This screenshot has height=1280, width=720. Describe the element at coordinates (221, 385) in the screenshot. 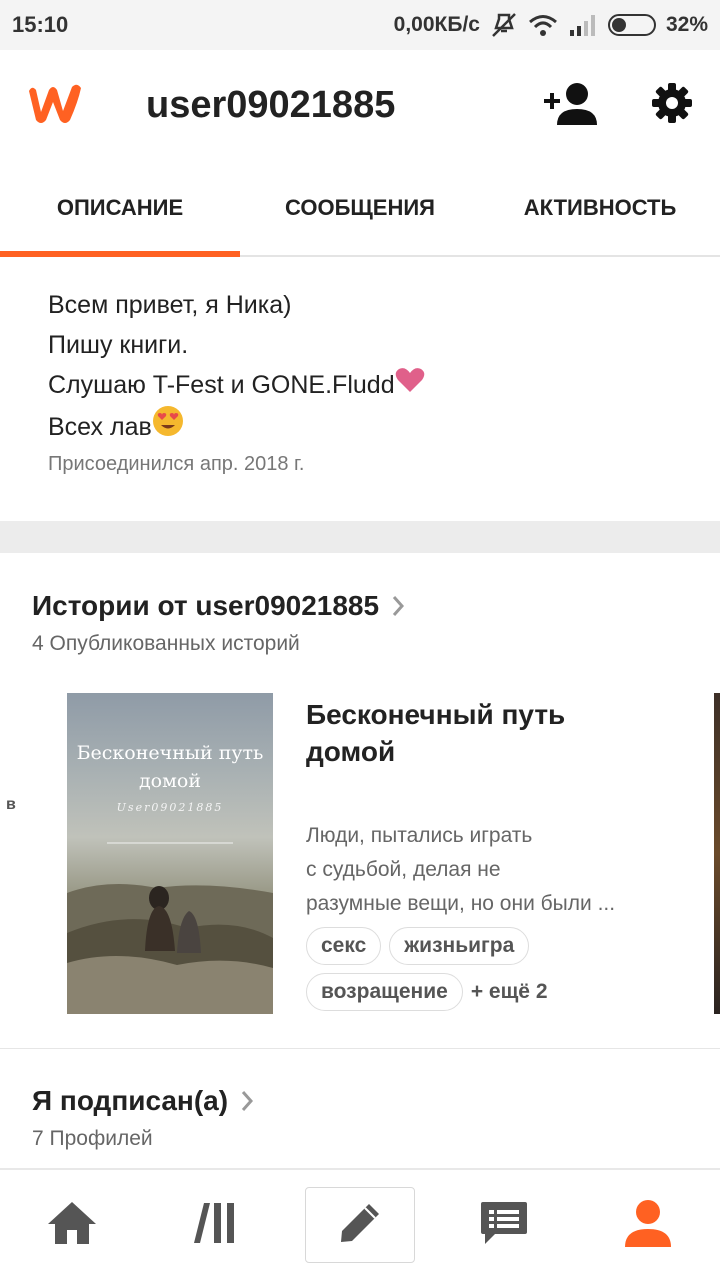

I see `bio-text: Слушаю T-Fest и GONE.Fludd` at that location.